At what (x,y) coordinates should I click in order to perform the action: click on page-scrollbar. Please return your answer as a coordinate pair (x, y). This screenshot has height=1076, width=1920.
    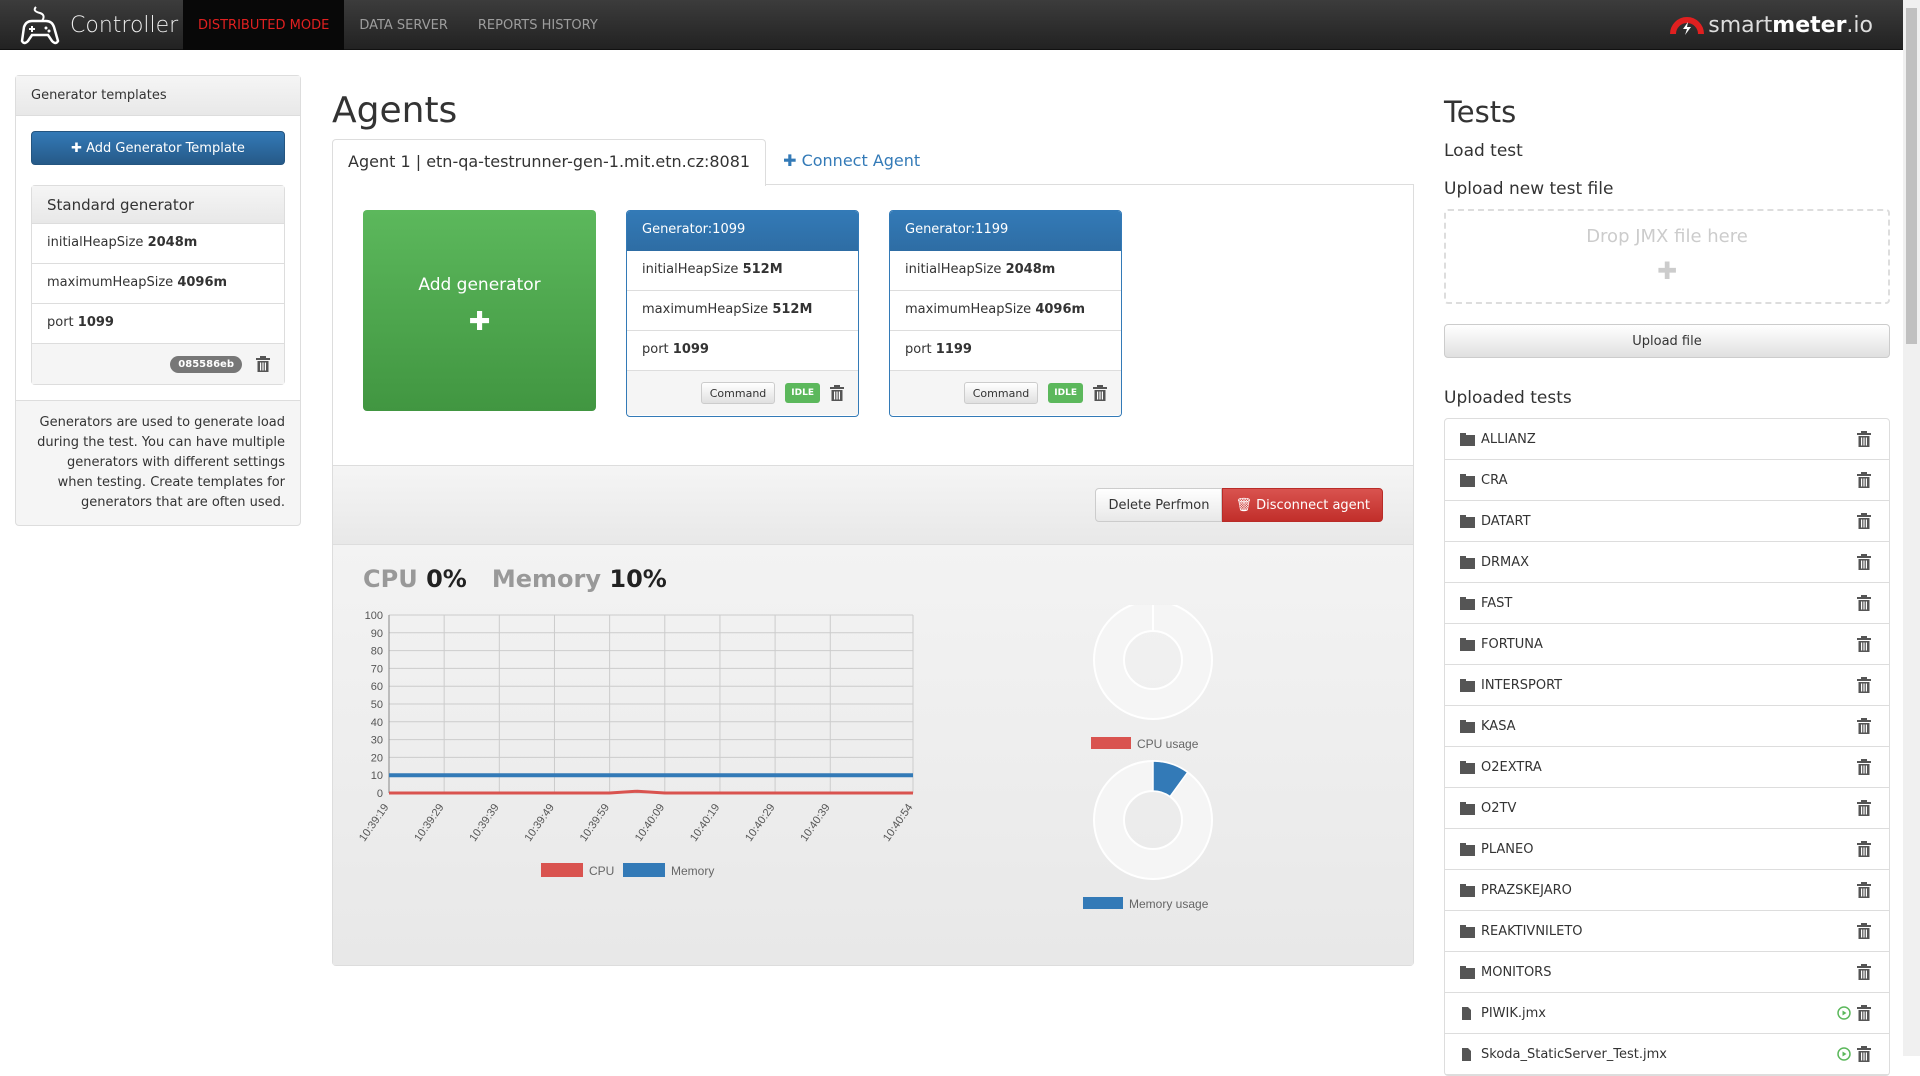
    Looking at the image, I should click on (1911, 528).